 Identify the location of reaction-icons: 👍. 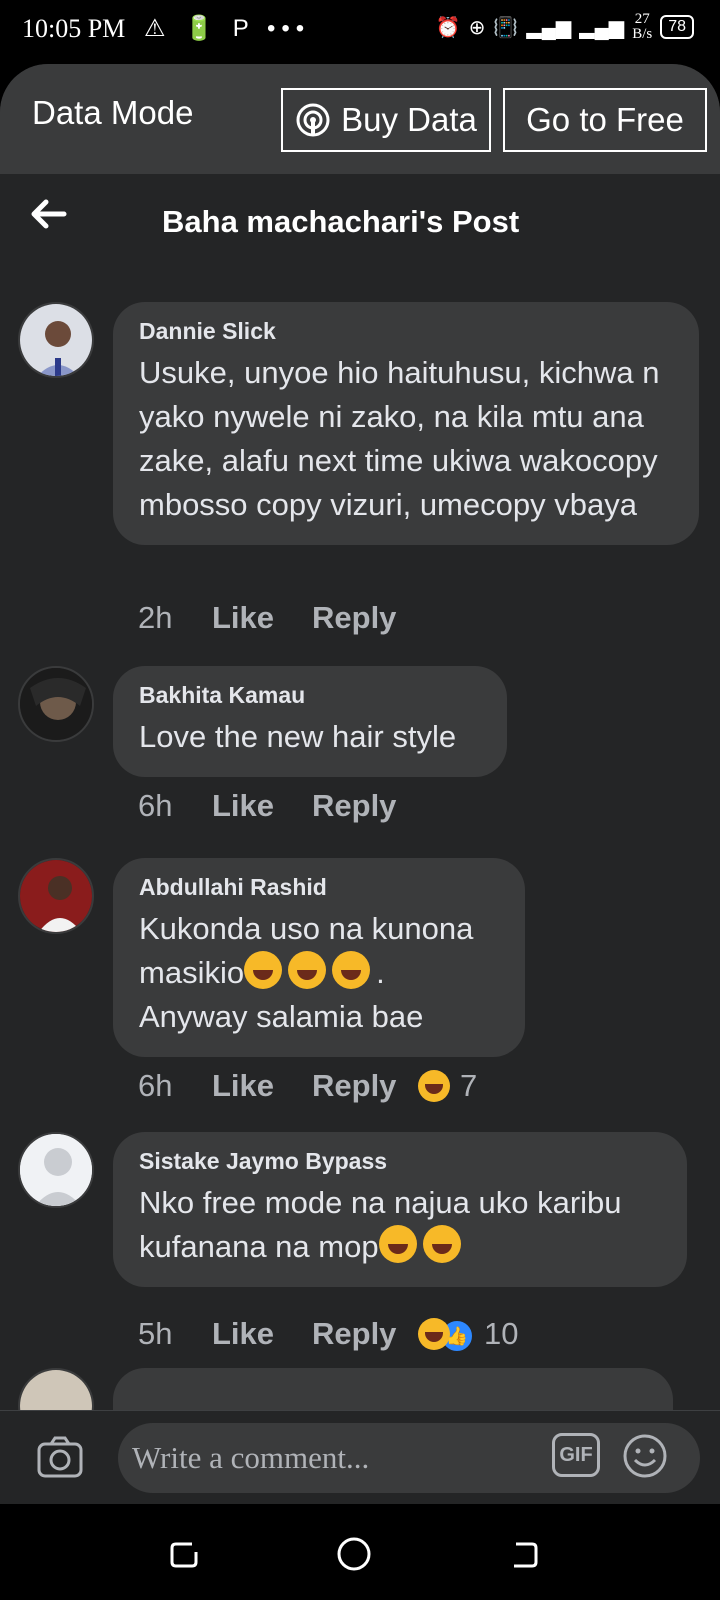
(446, 1333).